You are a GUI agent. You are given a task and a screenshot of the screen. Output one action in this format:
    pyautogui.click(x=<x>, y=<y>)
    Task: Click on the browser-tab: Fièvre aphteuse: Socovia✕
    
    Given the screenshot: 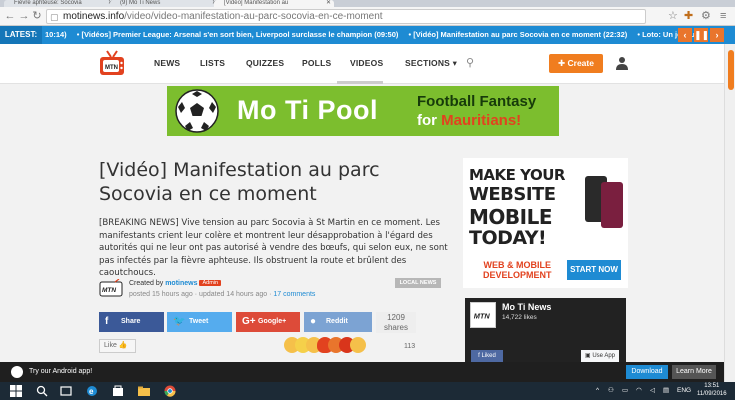 What is the action you would take?
    pyautogui.click(x=60, y=3)
    